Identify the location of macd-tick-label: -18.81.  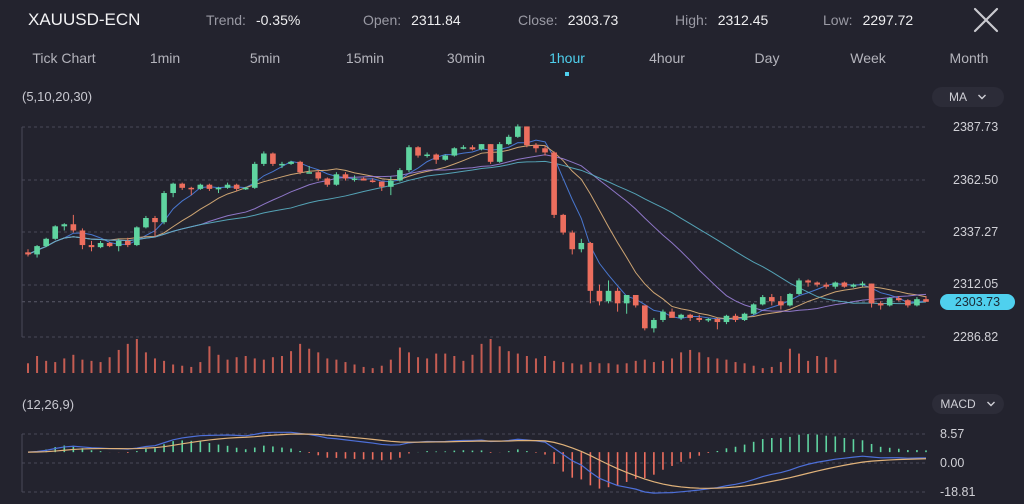
(958, 492).